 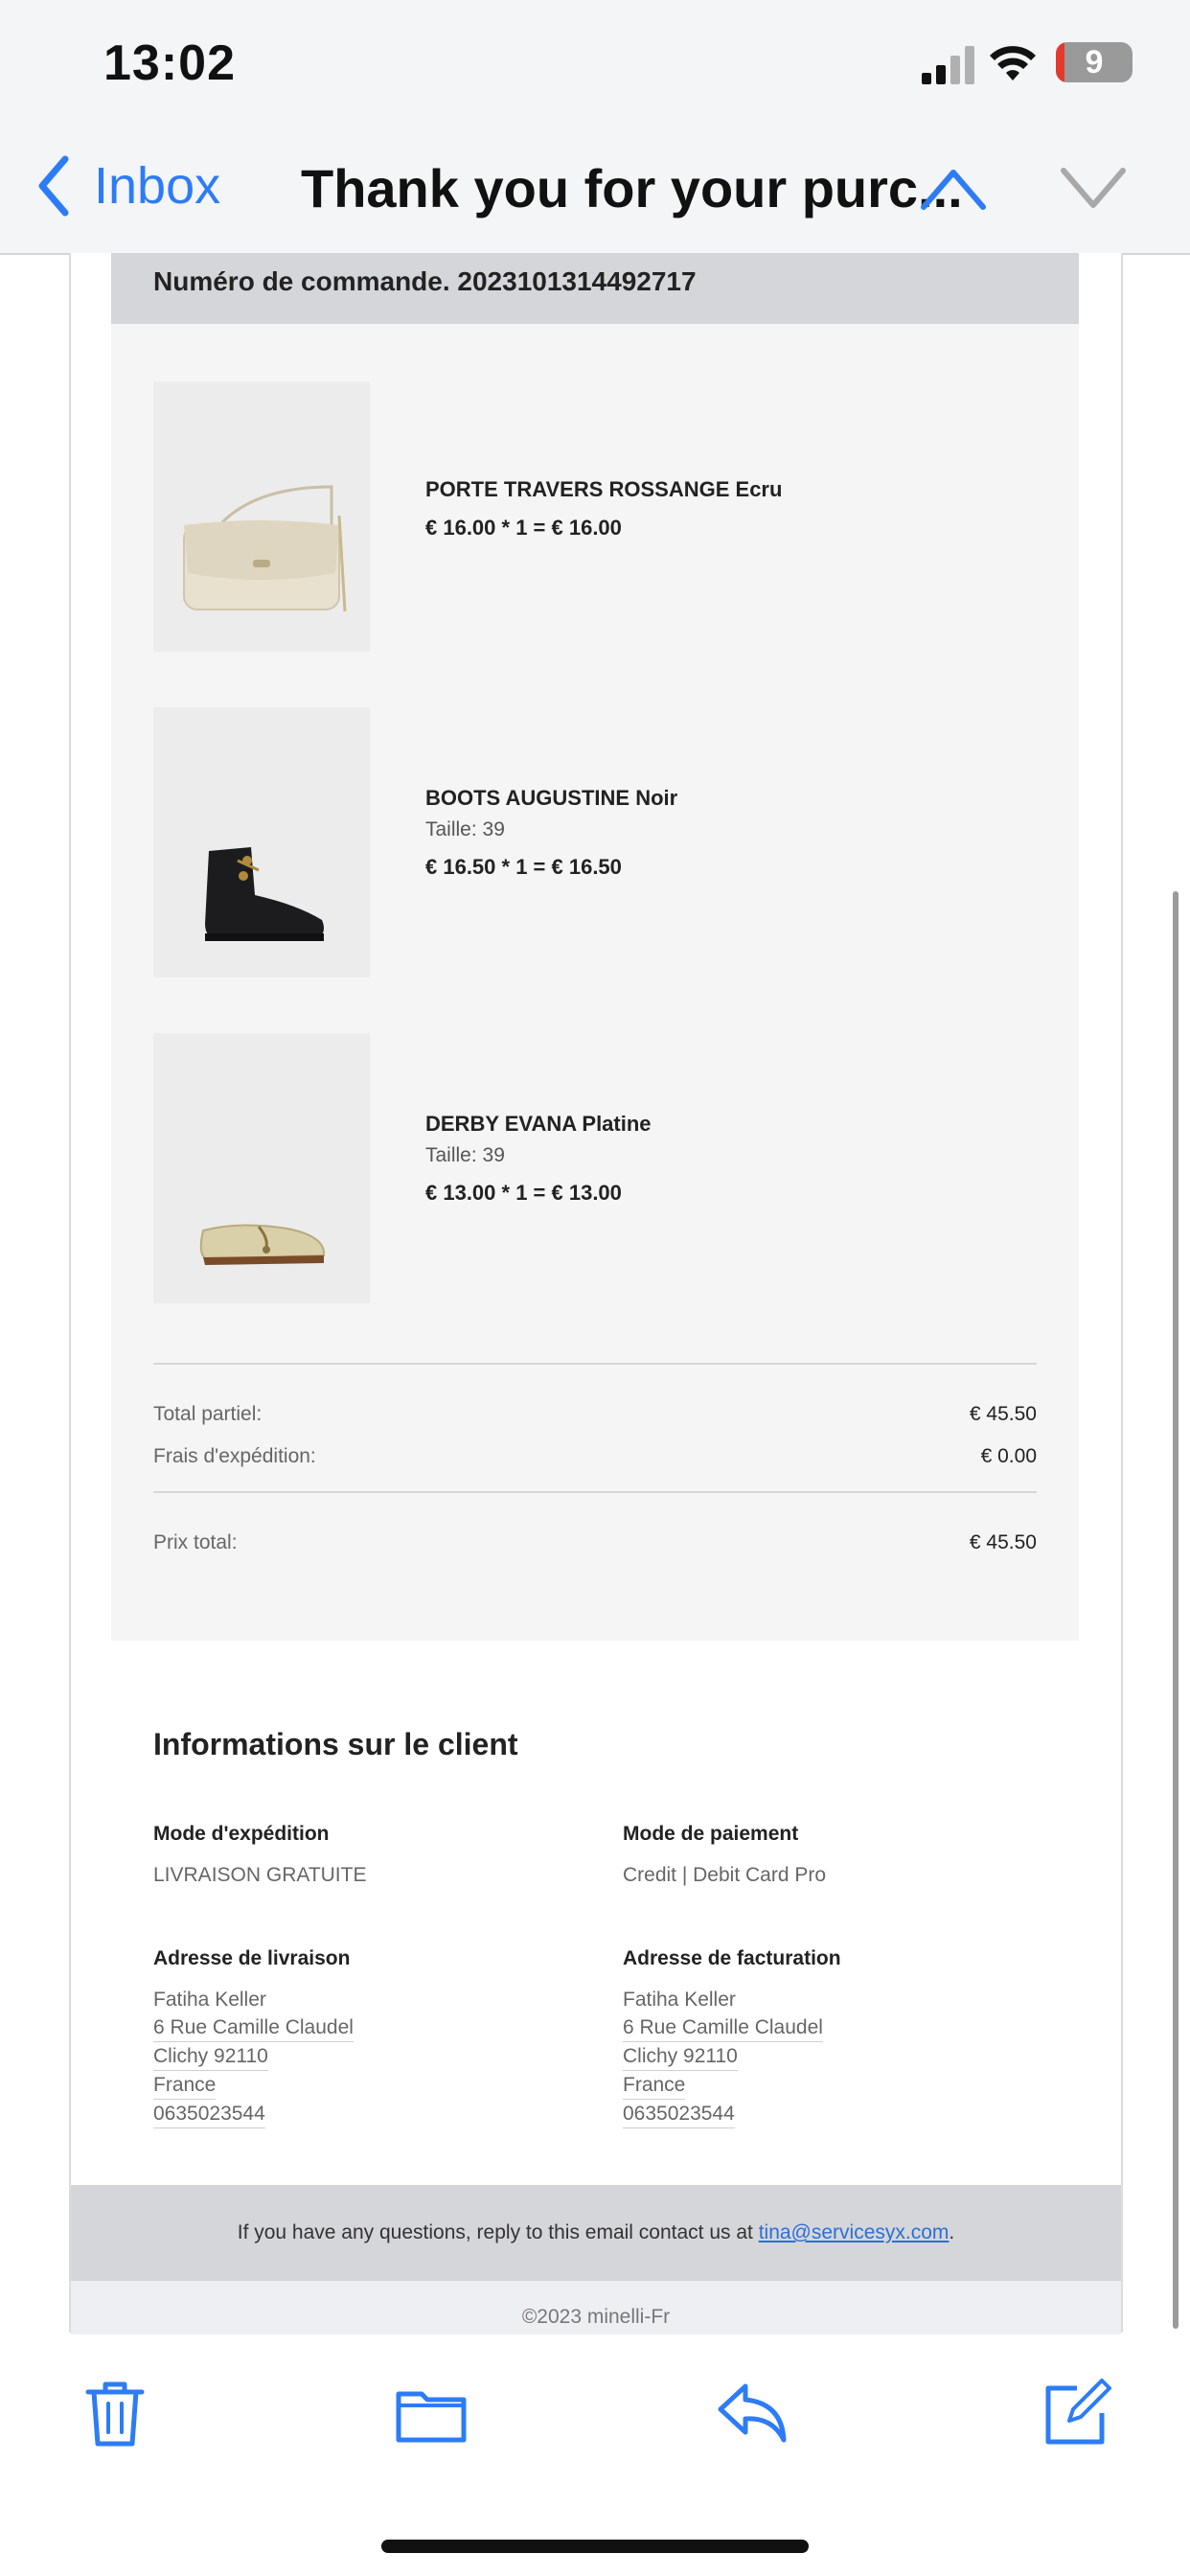 I want to click on shipping-value: € 0.00, so click(x=1009, y=1456).